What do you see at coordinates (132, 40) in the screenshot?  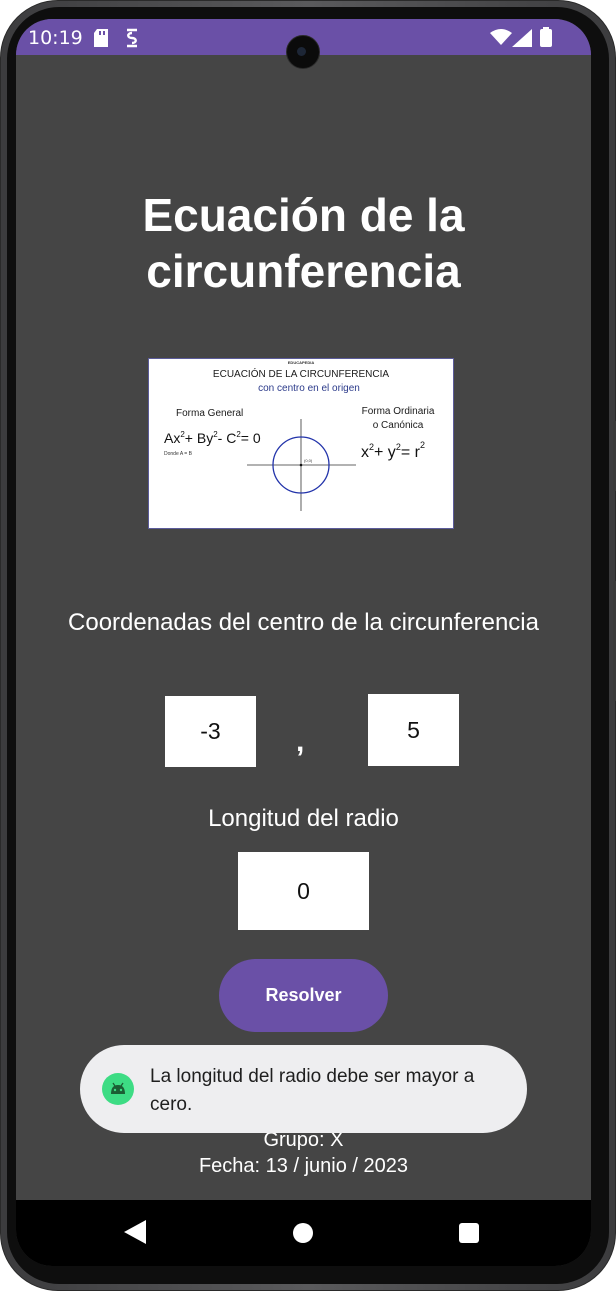 I see `sync-icon` at bounding box center [132, 40].